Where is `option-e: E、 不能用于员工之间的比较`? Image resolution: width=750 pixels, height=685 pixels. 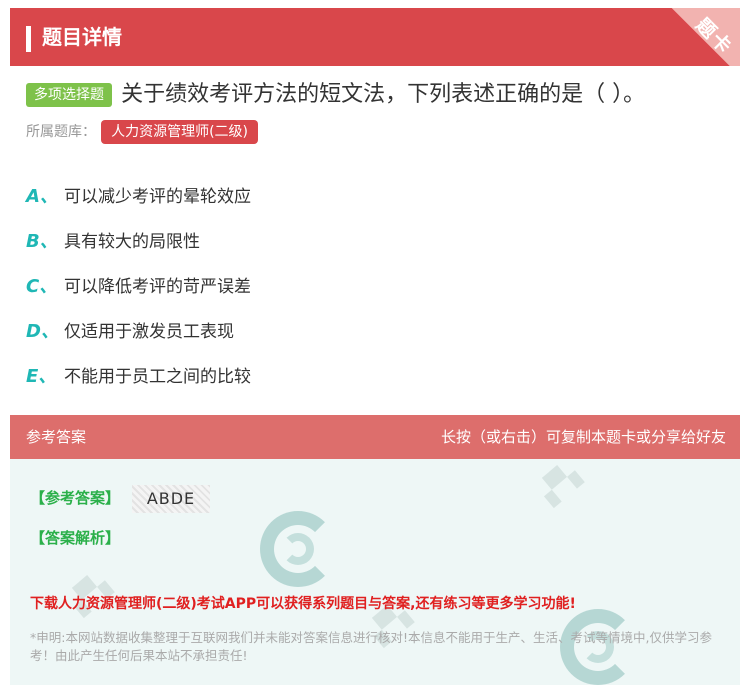 option-e: E、 不能用于员工之间的比较 is located at coordinates (376, 374).